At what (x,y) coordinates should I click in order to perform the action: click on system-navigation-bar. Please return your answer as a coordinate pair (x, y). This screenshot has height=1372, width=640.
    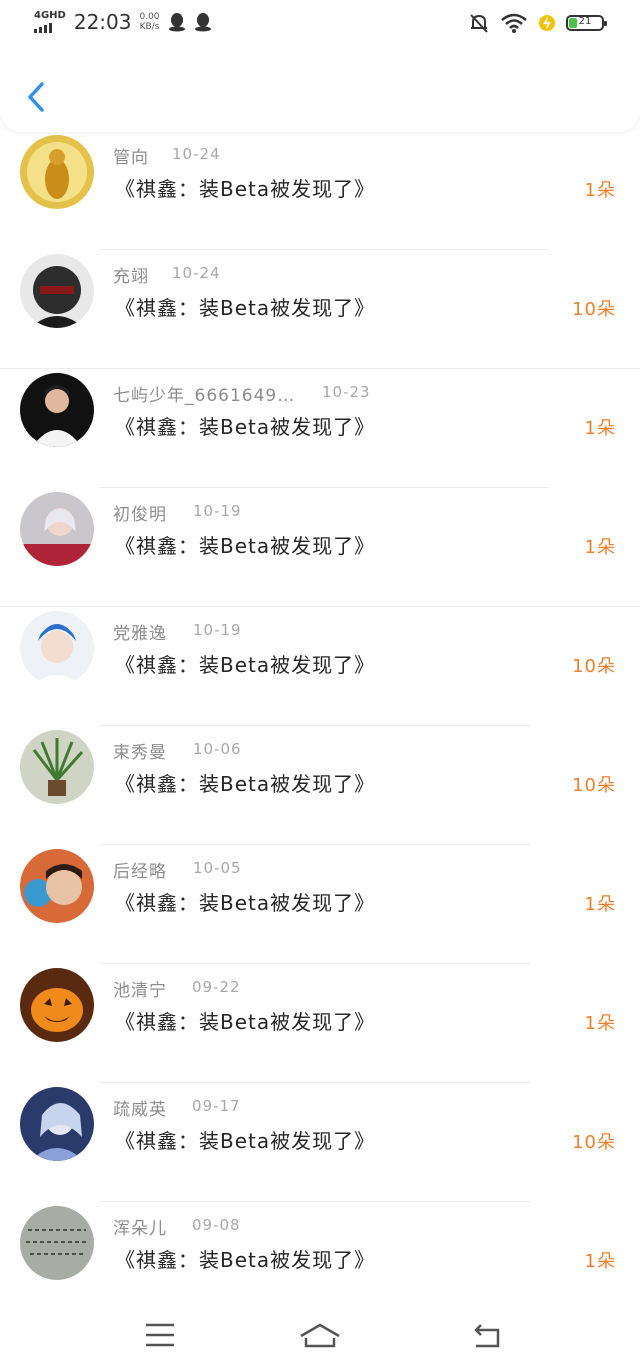
    Looking at the image, I should click on (320, 1336).